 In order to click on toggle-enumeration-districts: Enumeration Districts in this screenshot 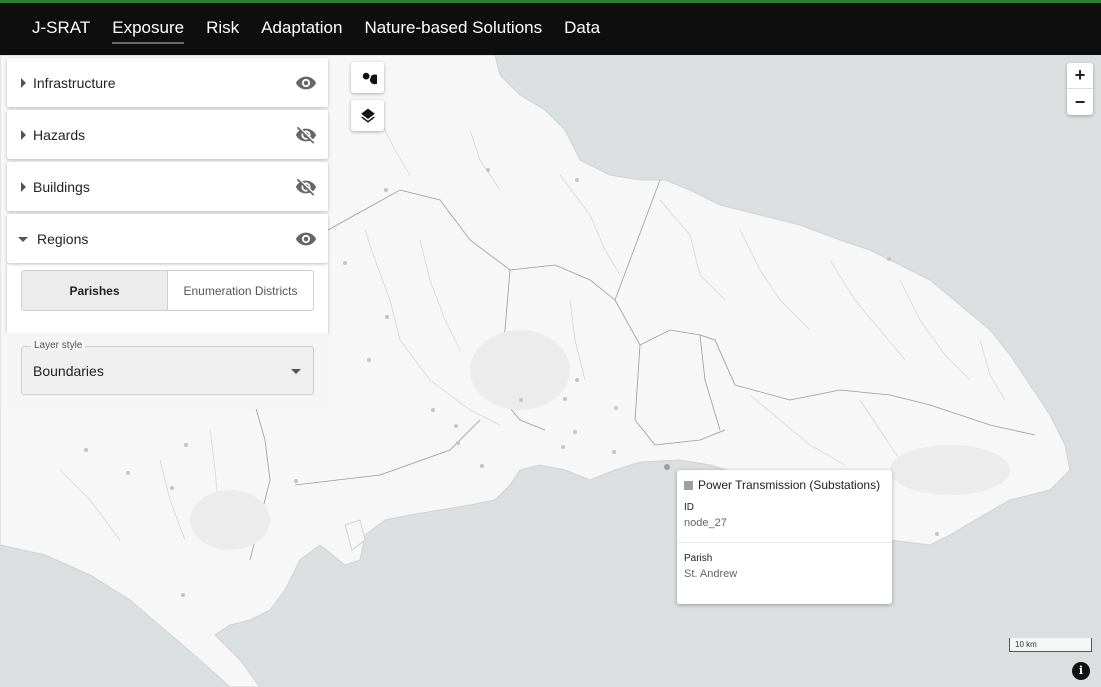, I will do `click(240, 290)`.